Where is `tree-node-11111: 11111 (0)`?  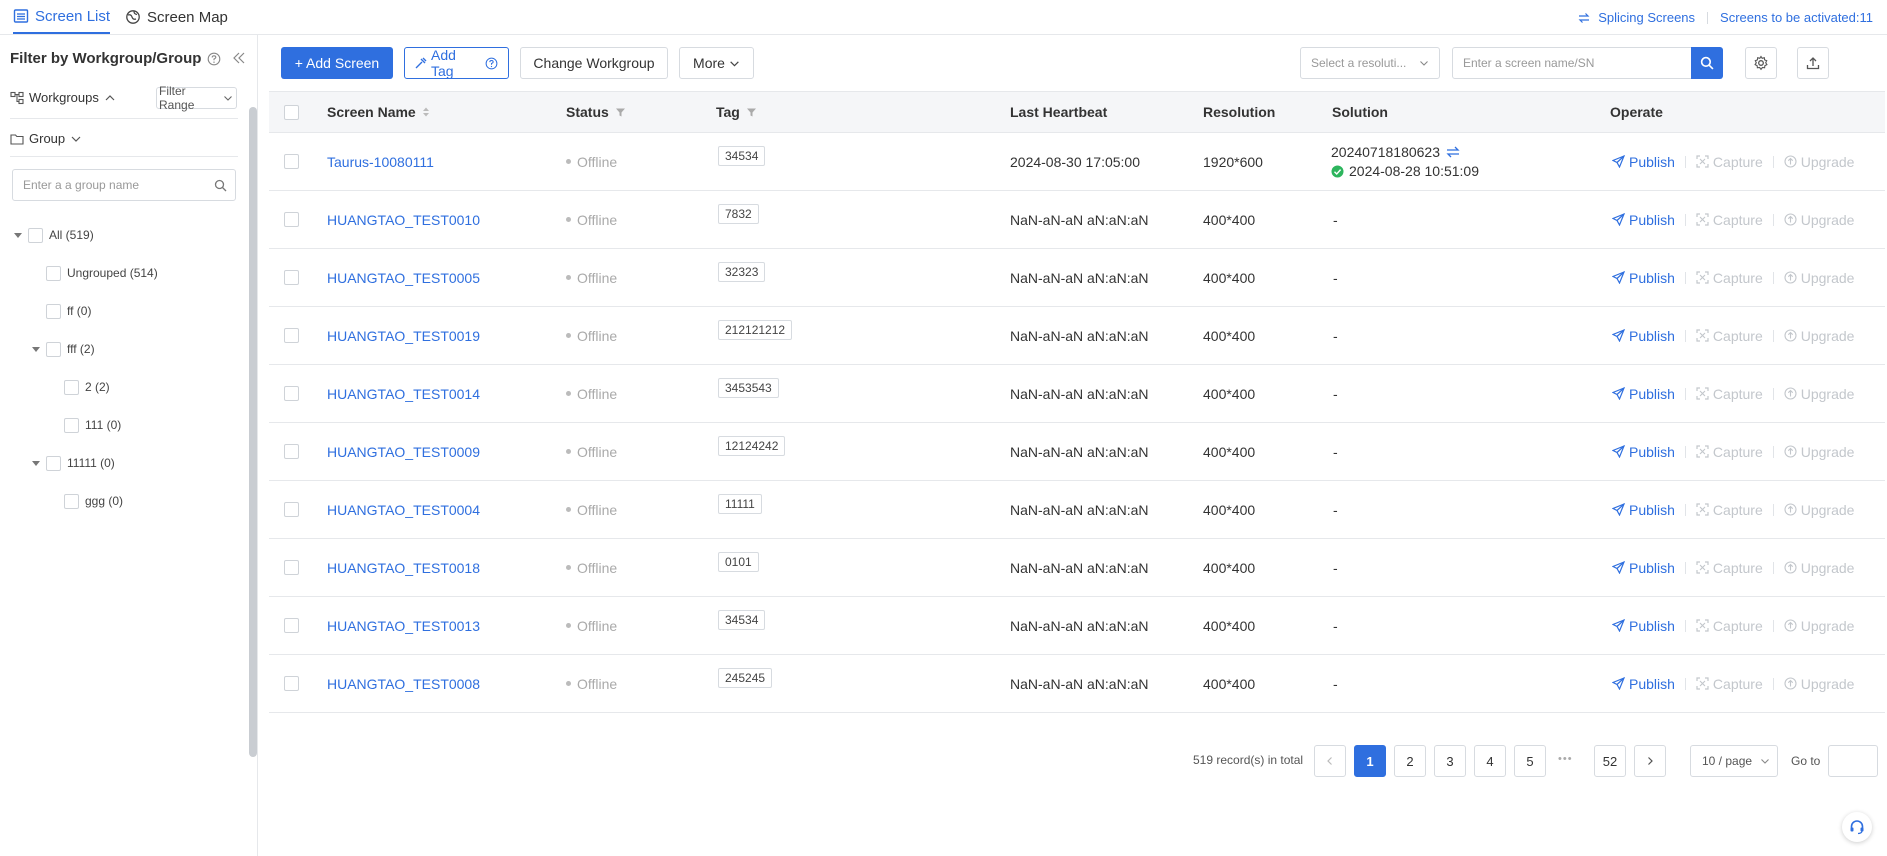 tree-node-11111: 11111 (0) is located at coordinates (73, 463).